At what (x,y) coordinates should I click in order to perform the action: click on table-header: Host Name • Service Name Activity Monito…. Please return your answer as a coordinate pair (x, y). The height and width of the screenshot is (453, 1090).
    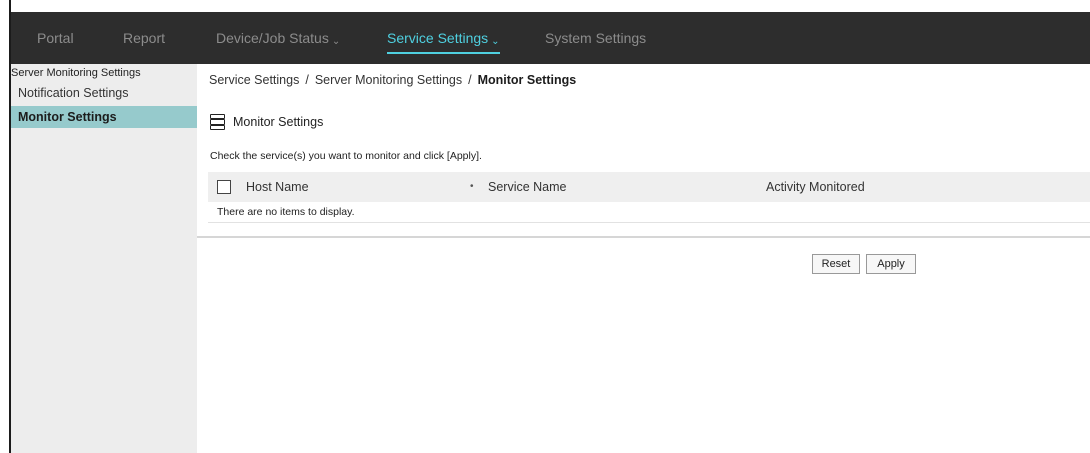
    Looking at the image, I should click on (649, 187).